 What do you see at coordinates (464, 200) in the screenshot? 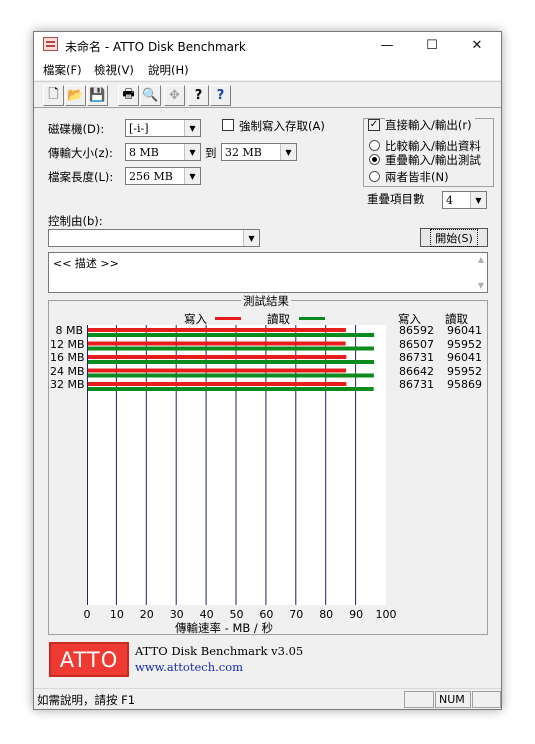
I see `queue-depth-select: 4 ▼` at bounding box center [464, 200].